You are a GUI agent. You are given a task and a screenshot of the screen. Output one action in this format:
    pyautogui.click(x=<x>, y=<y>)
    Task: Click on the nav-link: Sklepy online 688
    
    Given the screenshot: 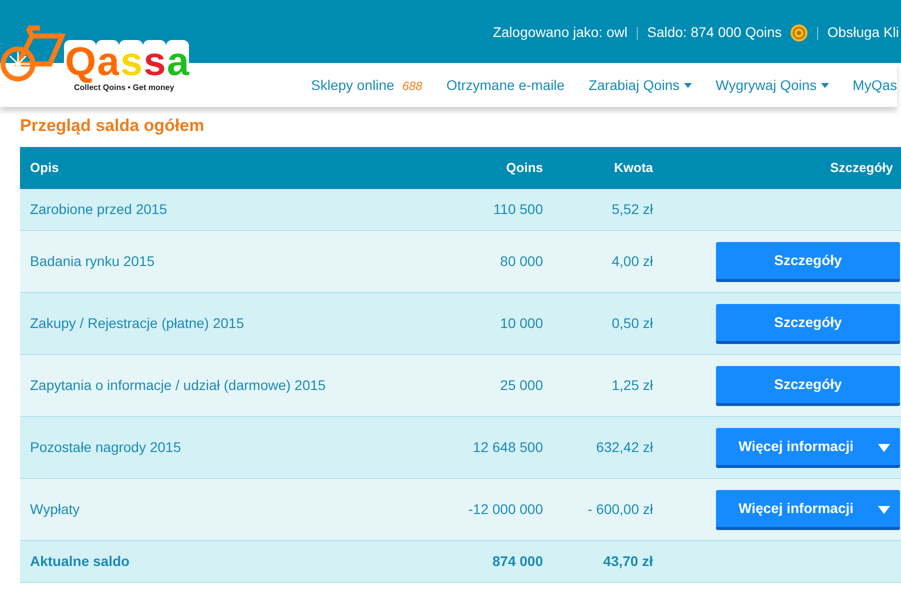 What is the action you would take?
    pyautogui.click(x=366, y=85)
    